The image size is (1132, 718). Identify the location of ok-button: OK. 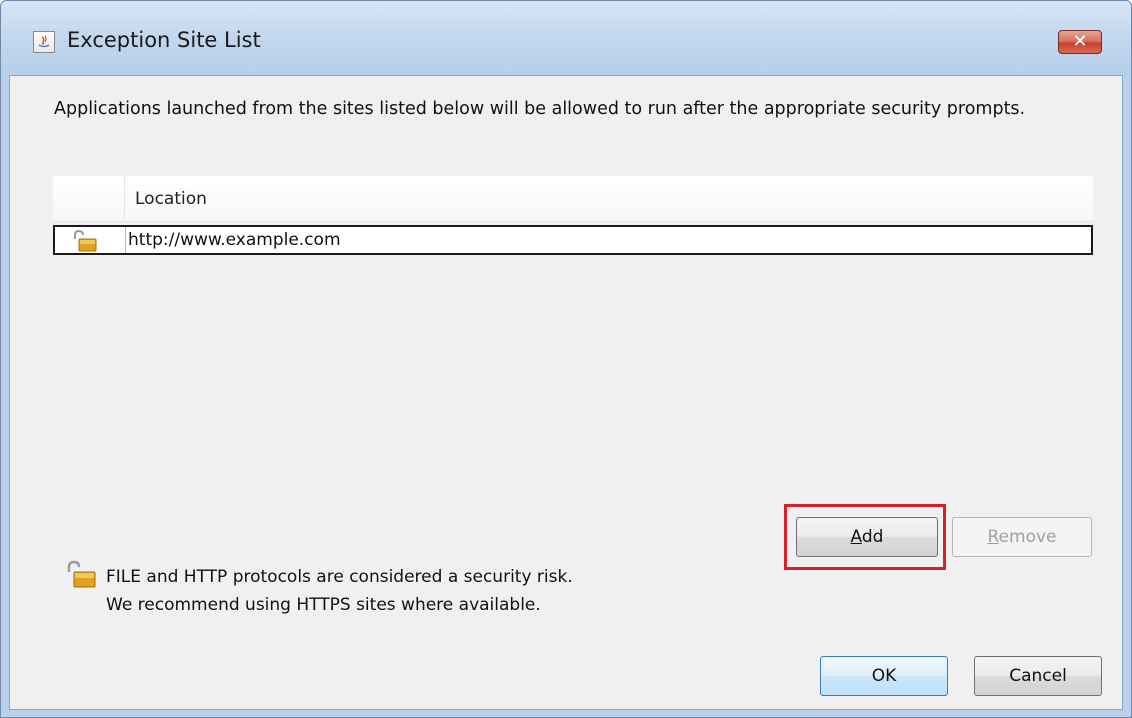
(884, 676).